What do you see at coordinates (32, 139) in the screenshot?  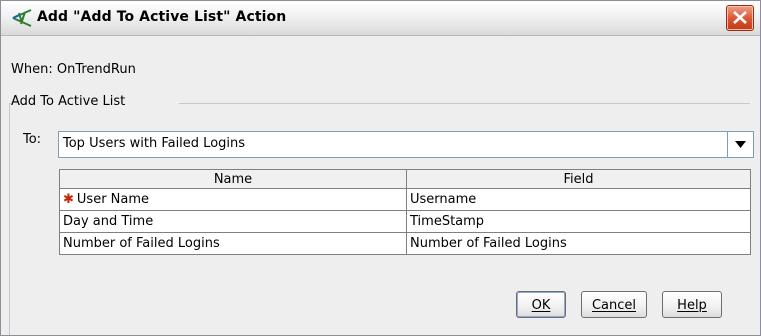 I see `to-label: To:` at bounding box center [32, 139].